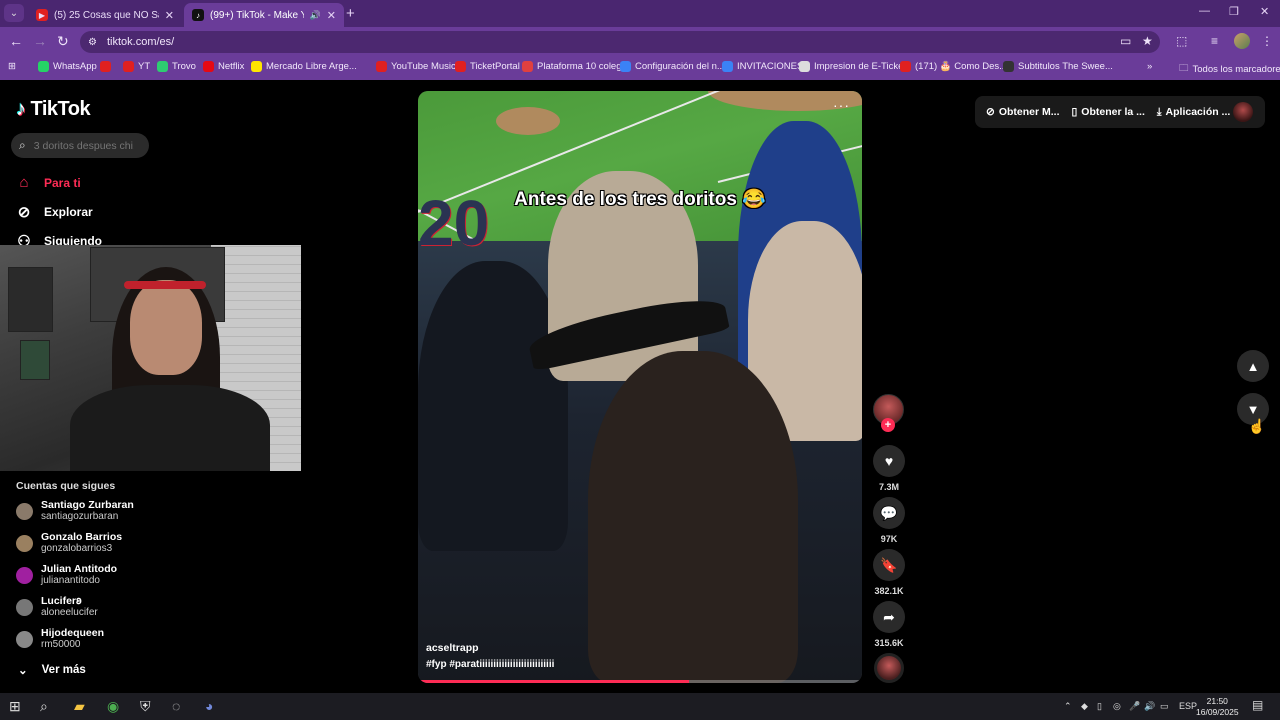 The height and width of the screenshot is (720, 1280). Describe the element at coordinates (1068, 706) in the screenshot. I see `tray-overflow-icon: ⌃` at that location.